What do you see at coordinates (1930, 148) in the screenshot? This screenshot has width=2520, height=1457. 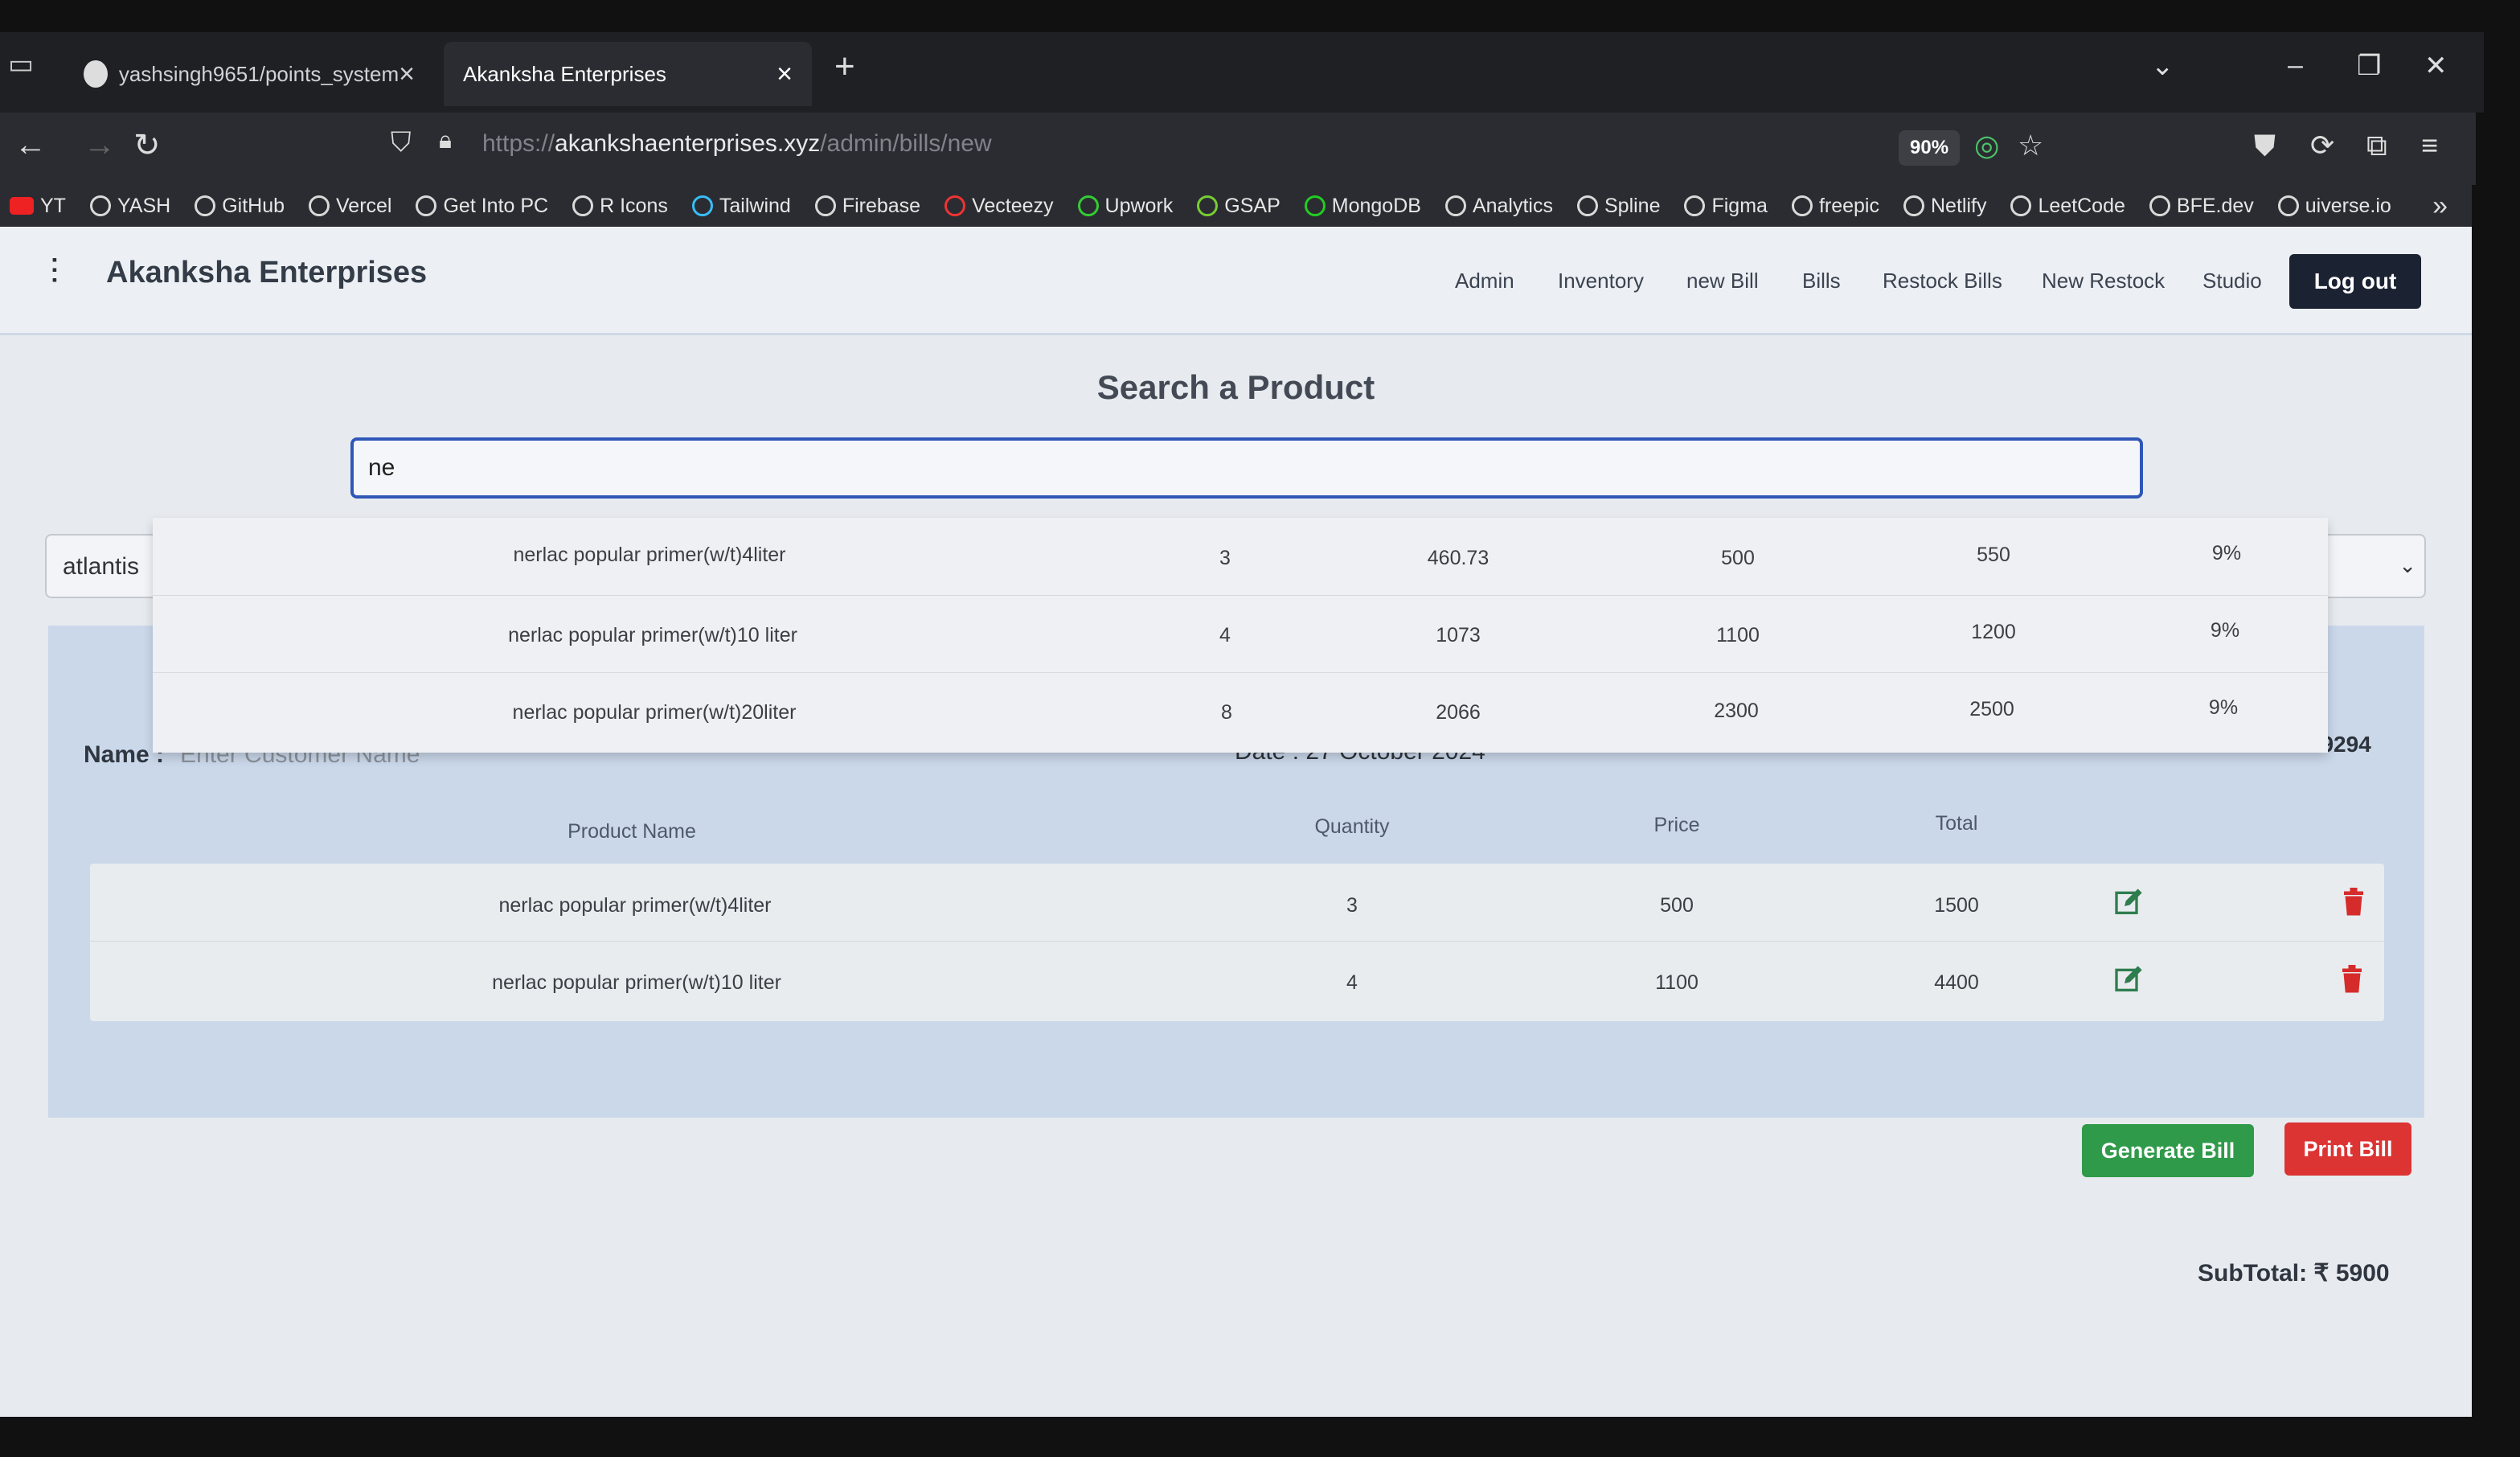 I see `zoom-level-badge: 90%` at bounding box center [1930, 148].